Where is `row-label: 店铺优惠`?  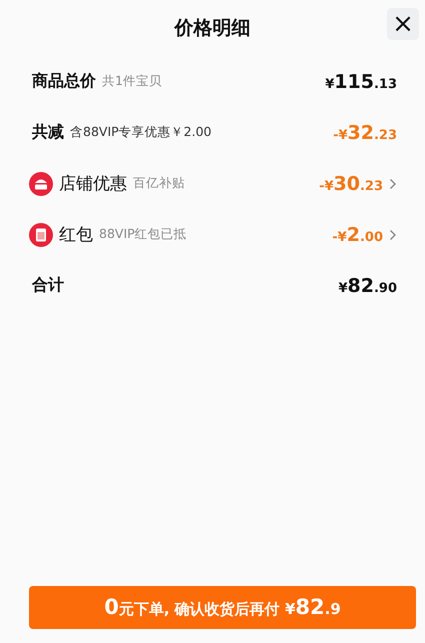
row-label: 店铺优惠 is located at coordinates (93, 184).